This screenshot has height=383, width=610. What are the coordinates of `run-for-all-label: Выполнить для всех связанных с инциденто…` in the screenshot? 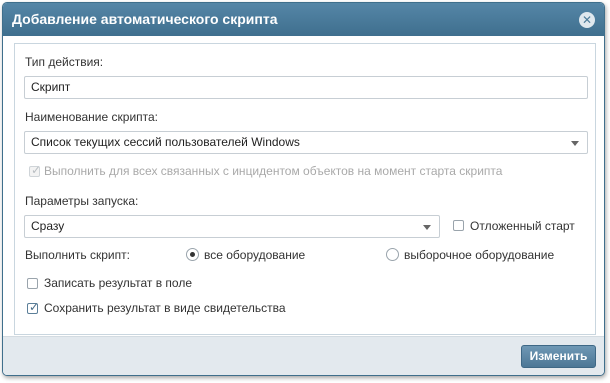 It's located at (273, 171).